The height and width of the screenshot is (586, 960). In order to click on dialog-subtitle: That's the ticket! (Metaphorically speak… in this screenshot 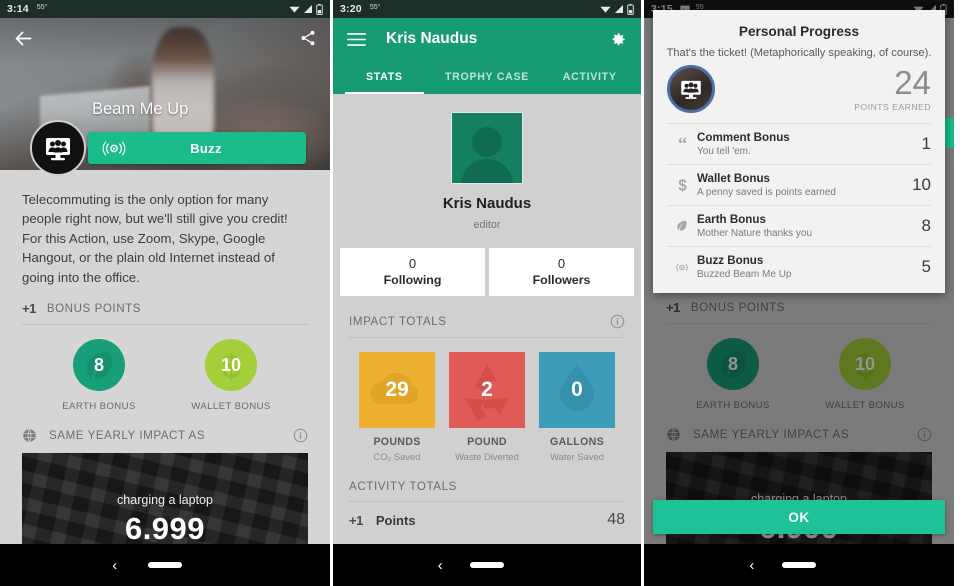, I will do `click(799, 53)`.